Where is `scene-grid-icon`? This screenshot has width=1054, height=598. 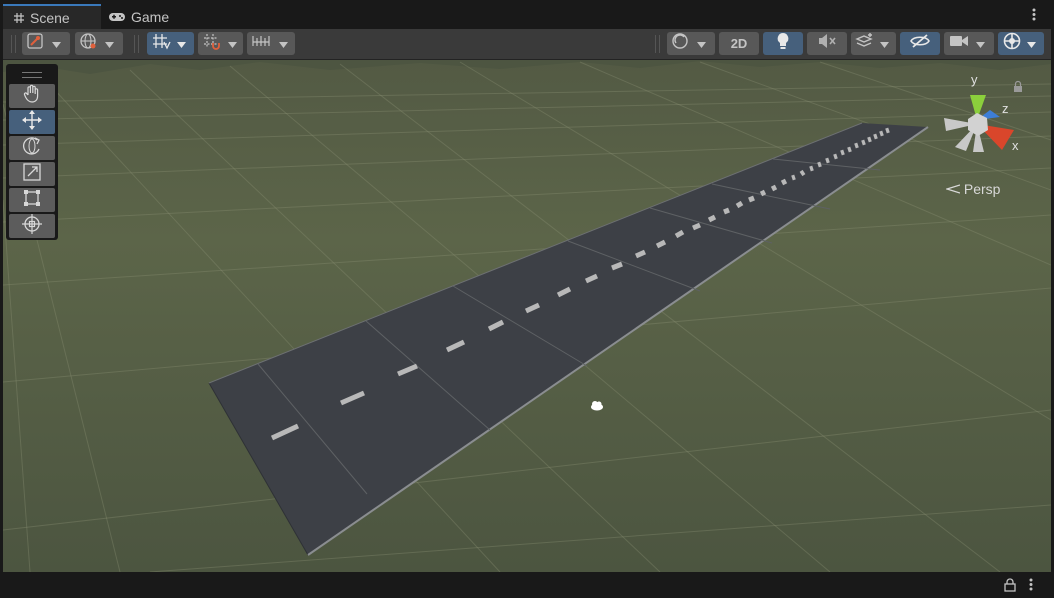 scene-grid-icon is located at coordinates (19, 18).